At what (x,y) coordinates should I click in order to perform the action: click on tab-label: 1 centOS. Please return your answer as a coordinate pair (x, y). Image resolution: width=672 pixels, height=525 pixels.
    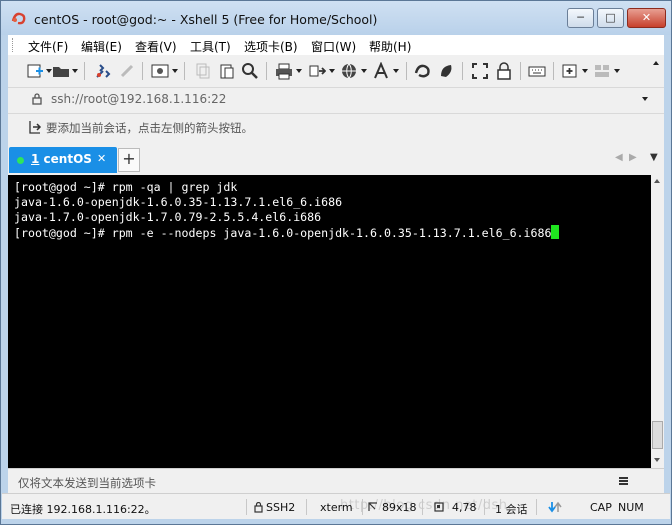
    Looking at the image, I should click on (61, 159).